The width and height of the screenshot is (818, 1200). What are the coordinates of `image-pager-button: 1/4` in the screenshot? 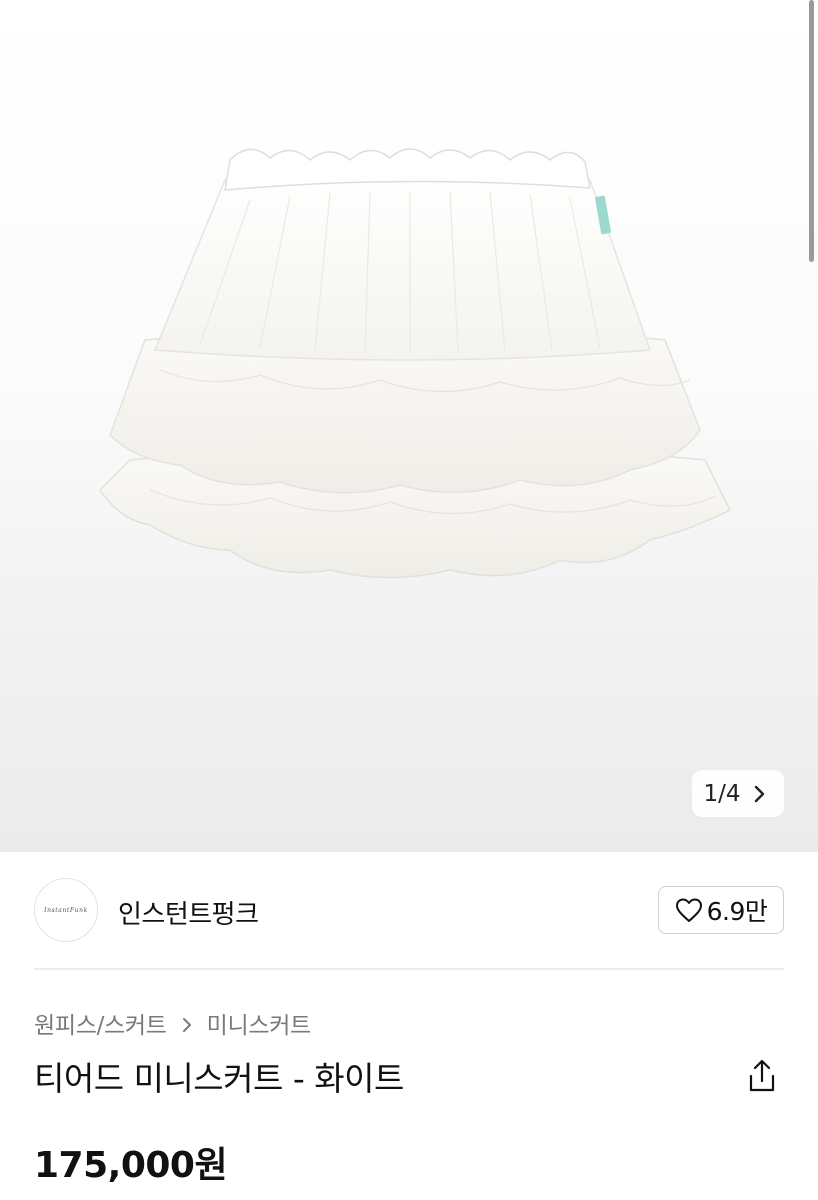 It's located at (738, 793).